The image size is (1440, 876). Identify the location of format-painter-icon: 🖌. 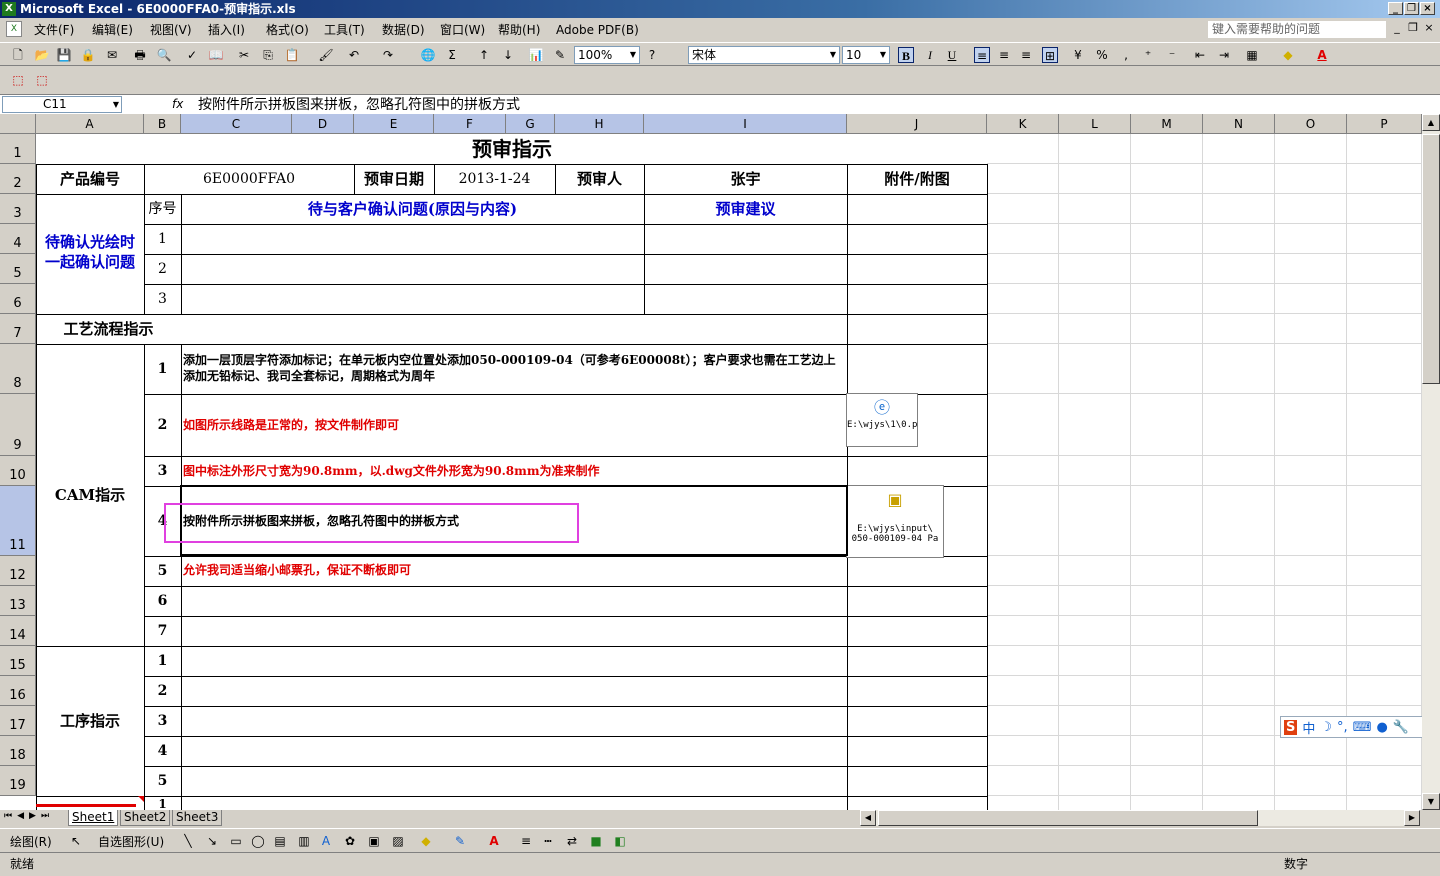
(326, 55).